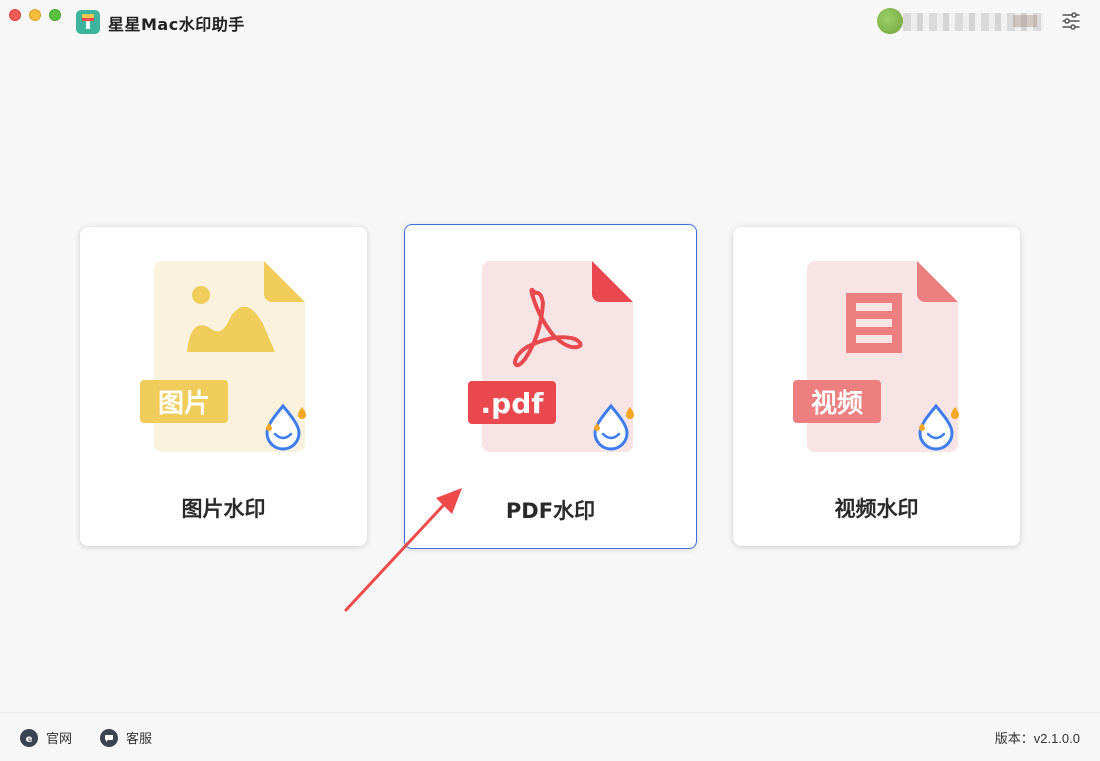 The width and height of the screenshot is (1100, 761). Describe the element at coordinates (876, 356) in the screenshot. I see `video-file-icon: 视频` at that location.